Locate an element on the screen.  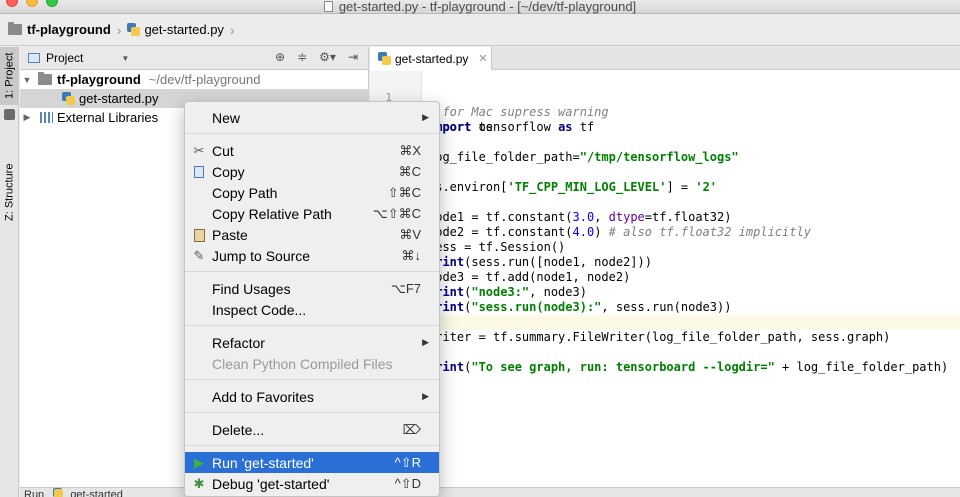
libraries-icon is located at coordinates (46, 117).